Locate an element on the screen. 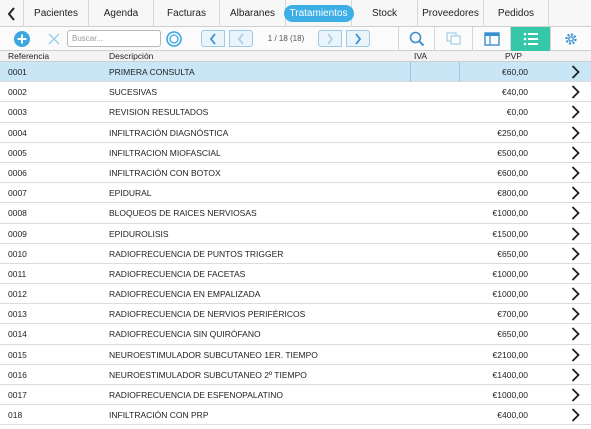 Image resolution: width=591 pixels, height=429 pixels. search-records-button is located at coordinates (416, 39).